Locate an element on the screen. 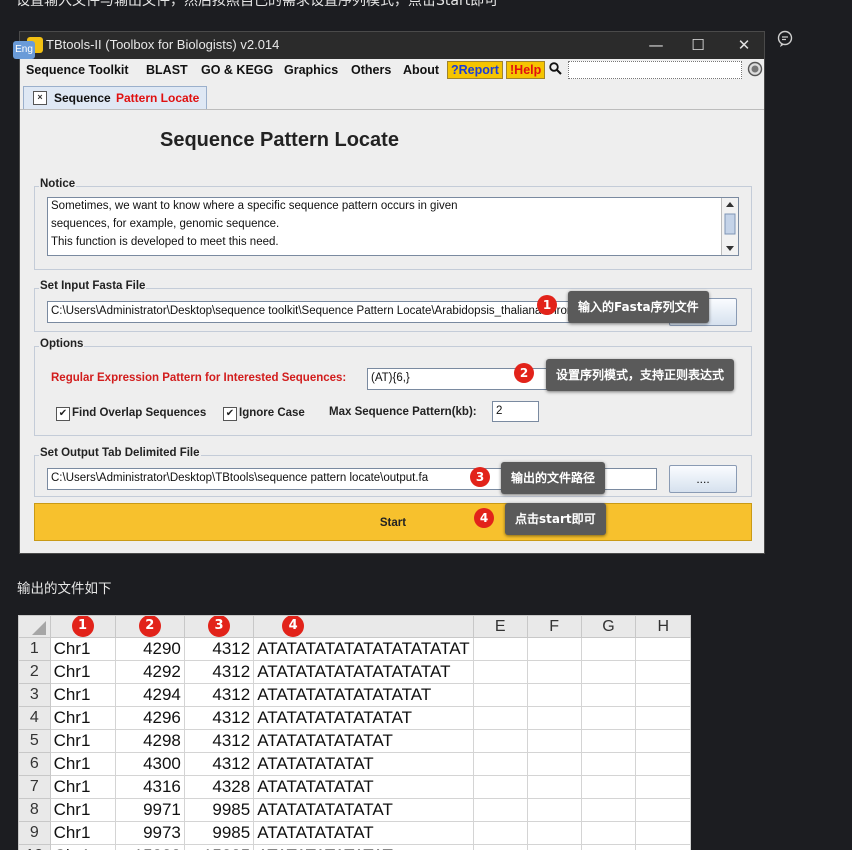 This screenshot has width=852, height=850. row-number: 2 is located at coordinates (34, 672).